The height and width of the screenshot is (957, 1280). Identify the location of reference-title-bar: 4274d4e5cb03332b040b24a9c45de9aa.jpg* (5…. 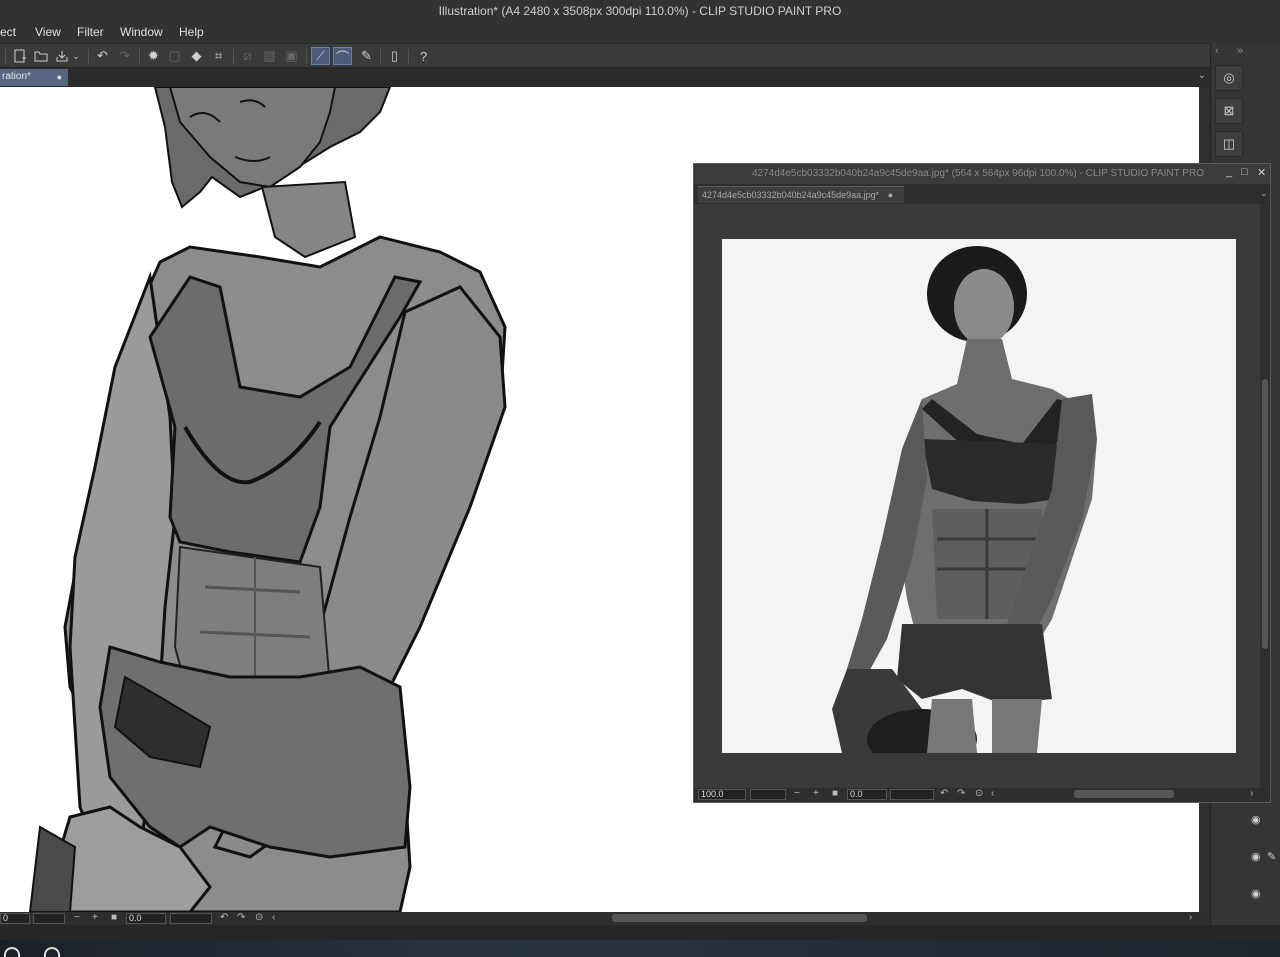
(982, 174).